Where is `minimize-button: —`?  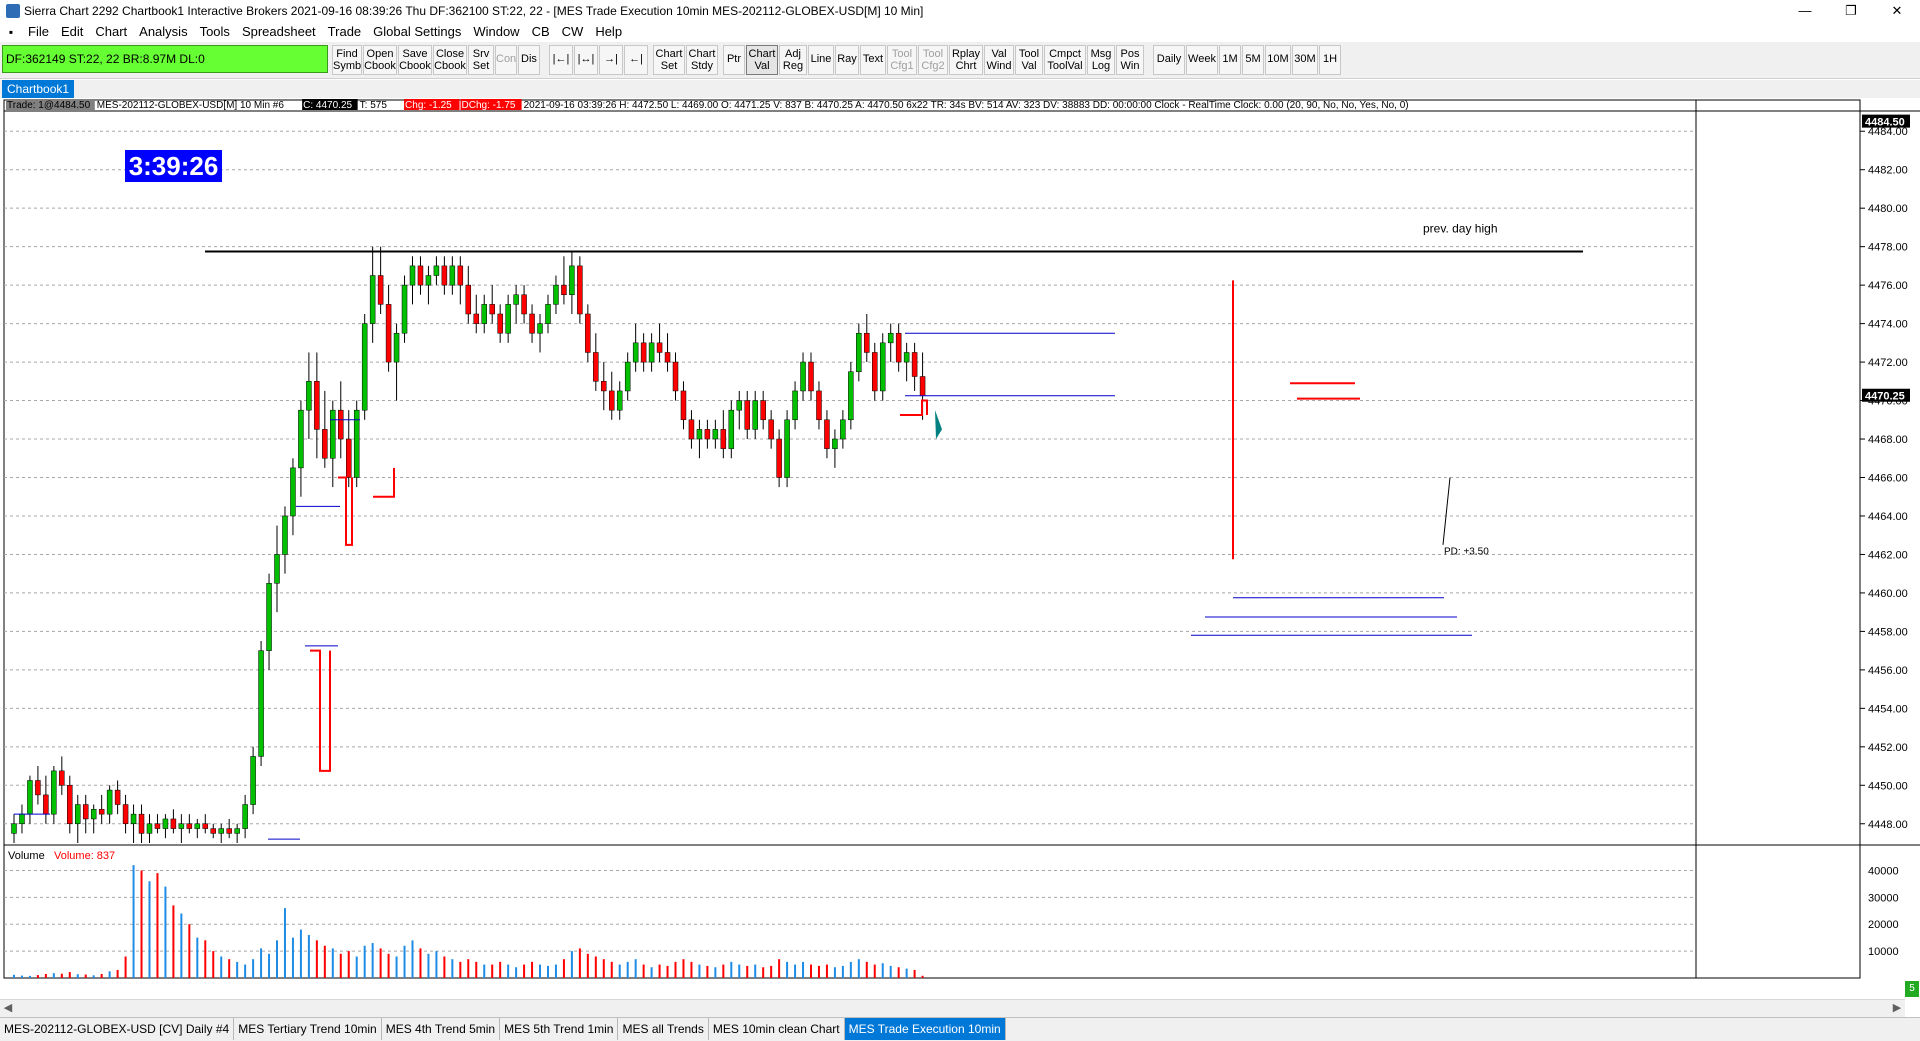 minimize-button: — is located at coordinates (1805, 11).